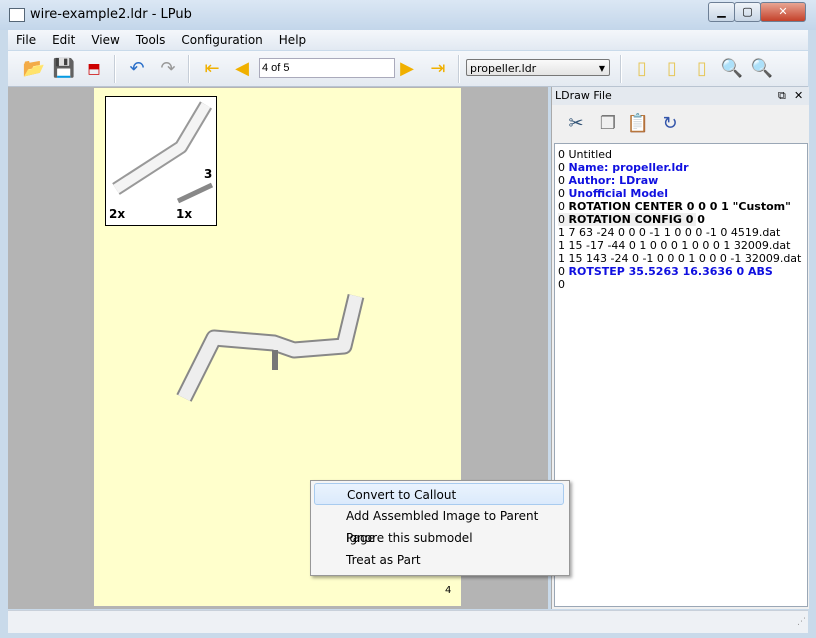 The height and width of the screenshot is (638, 816). Describe the element at coordinates (538, 67) in the screenshot. I see `submodel-select: propeller.ldr ▼` at that location.